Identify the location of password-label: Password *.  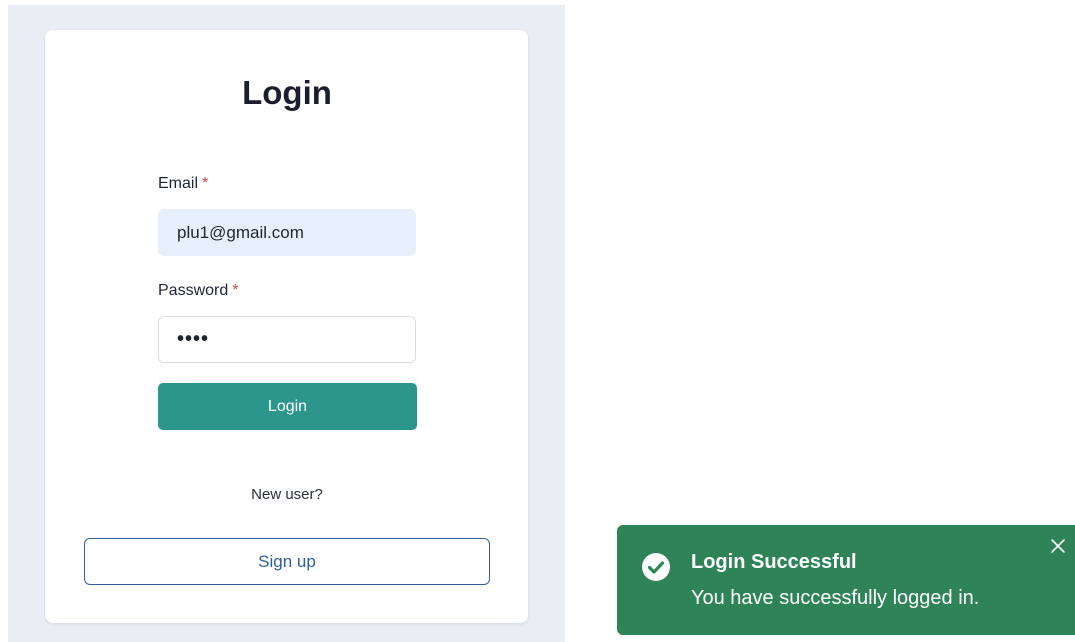
(198, 291).